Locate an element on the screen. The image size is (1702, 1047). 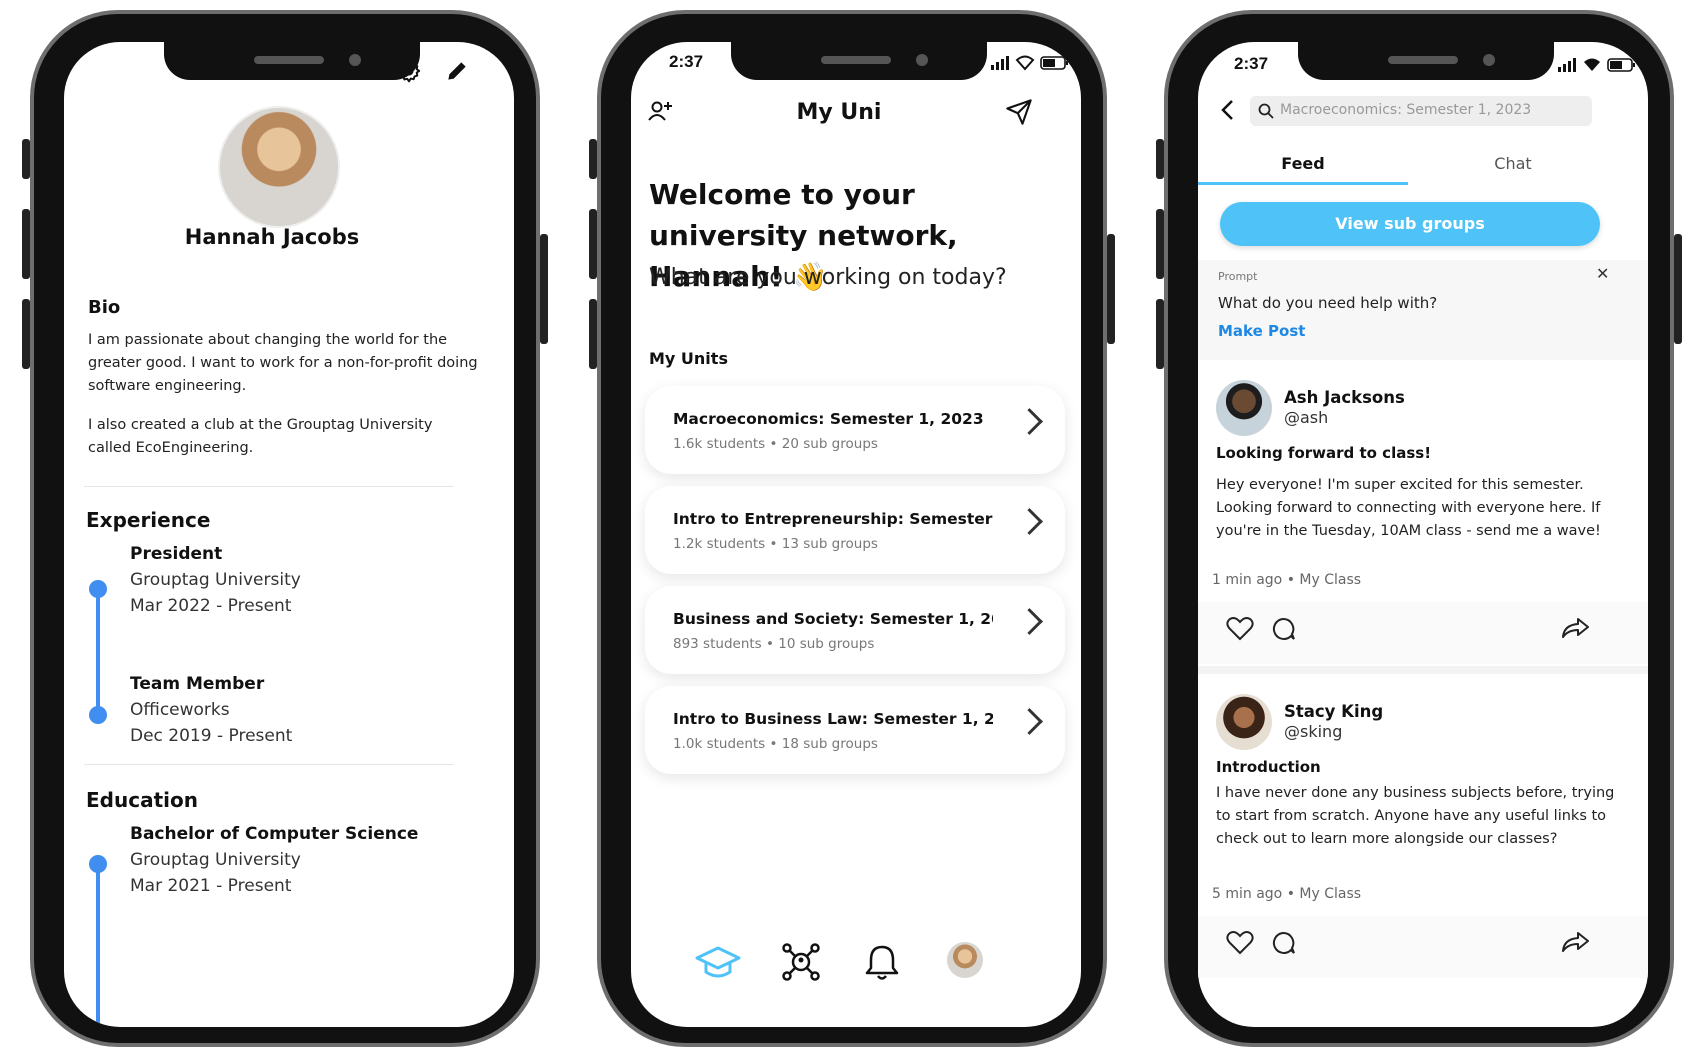
post-meta: 5 min ago • My Class is located at coordinates (1287, 894).